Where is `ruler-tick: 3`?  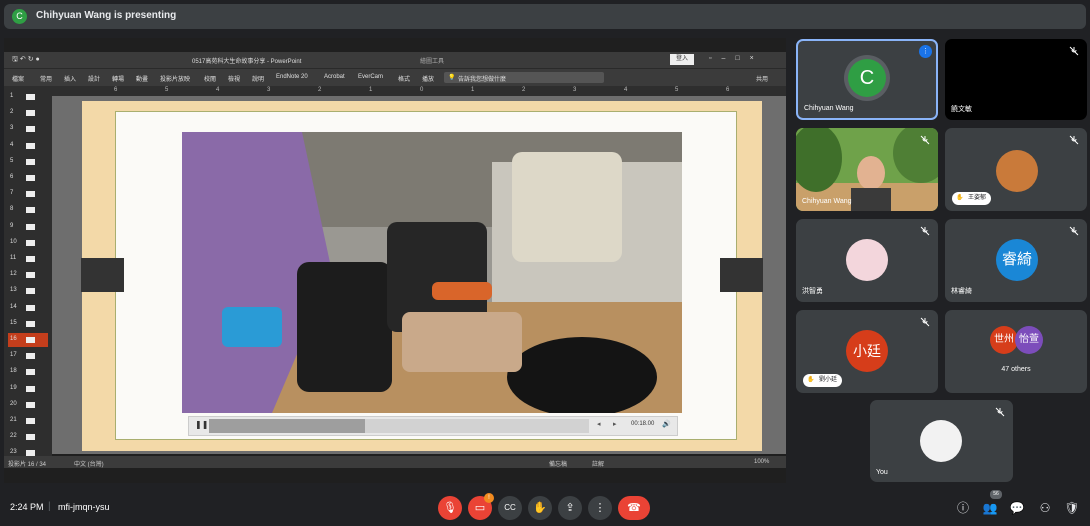 ruler-tick: 3 is located at coordinates (269, 90).